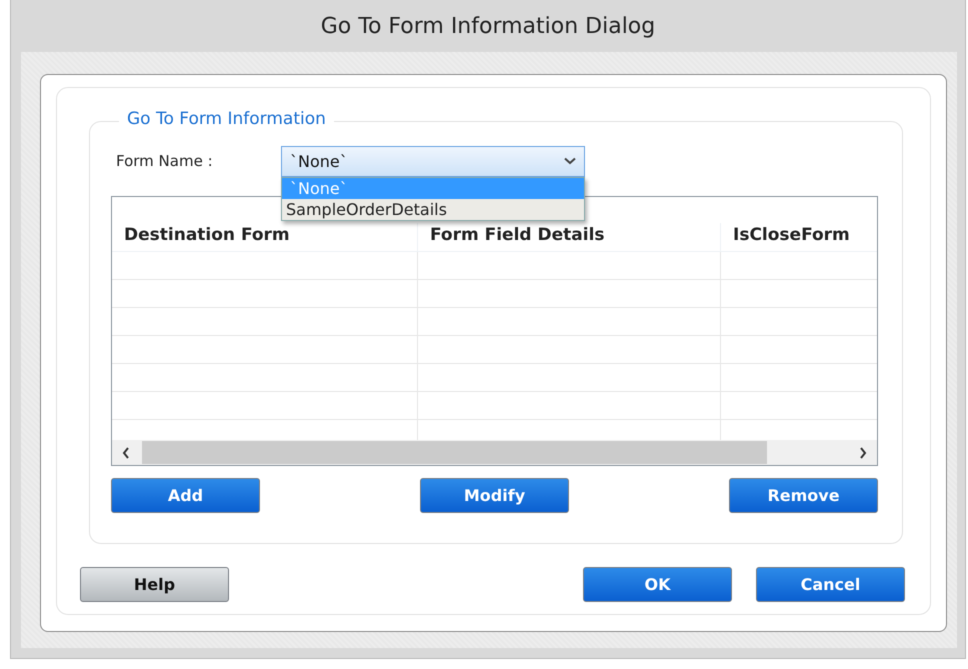 The height and width of the screenshot is (669, 968). Describe the element at coordinates (433, 161) in the screenshot. I see `form-name-dropdown: `None`` at that location.